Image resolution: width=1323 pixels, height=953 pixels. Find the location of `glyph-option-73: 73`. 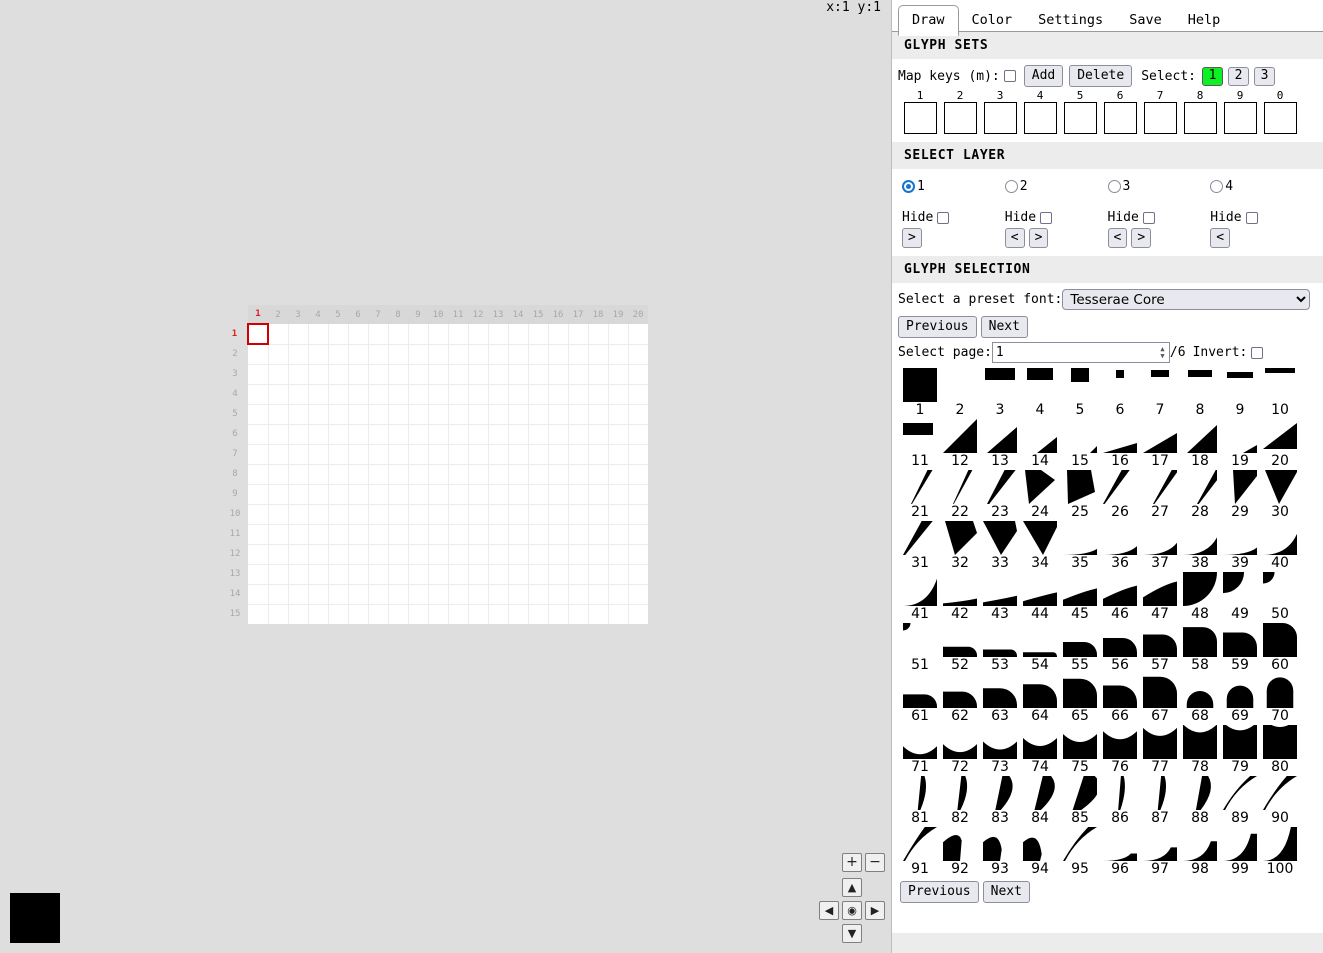

glyph-option-73: 73 is located at coordinates (1000, 749).